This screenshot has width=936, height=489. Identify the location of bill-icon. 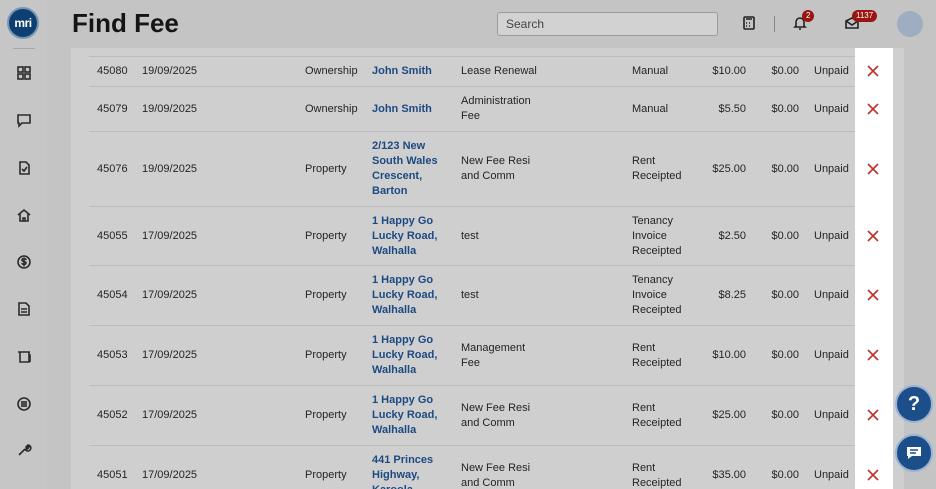
(24, 404).